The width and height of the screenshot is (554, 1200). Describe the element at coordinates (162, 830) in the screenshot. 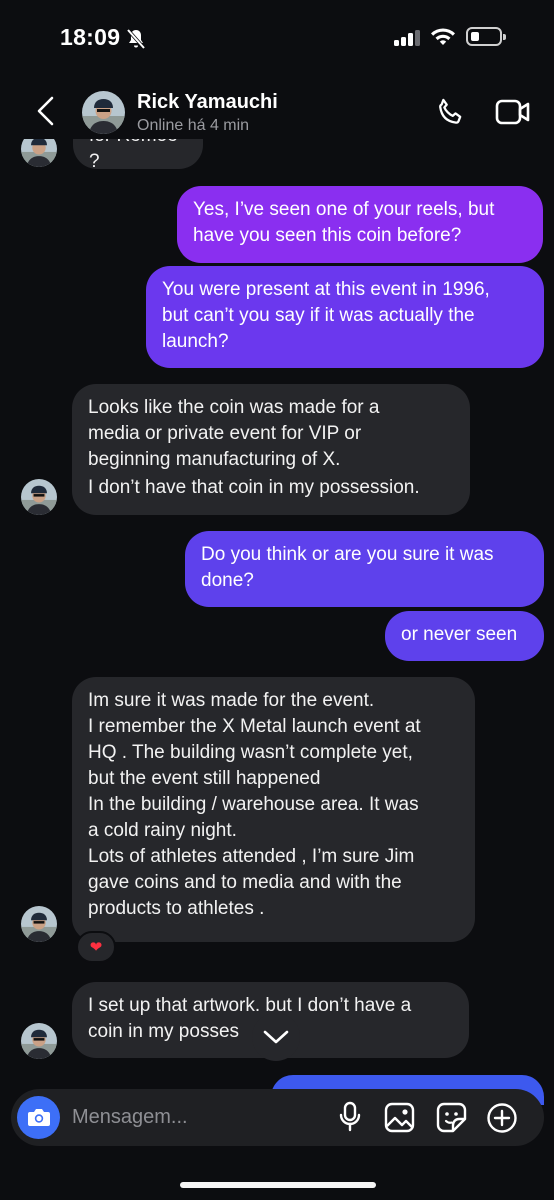

I see `message-line: a cold rainy night.` at that location.